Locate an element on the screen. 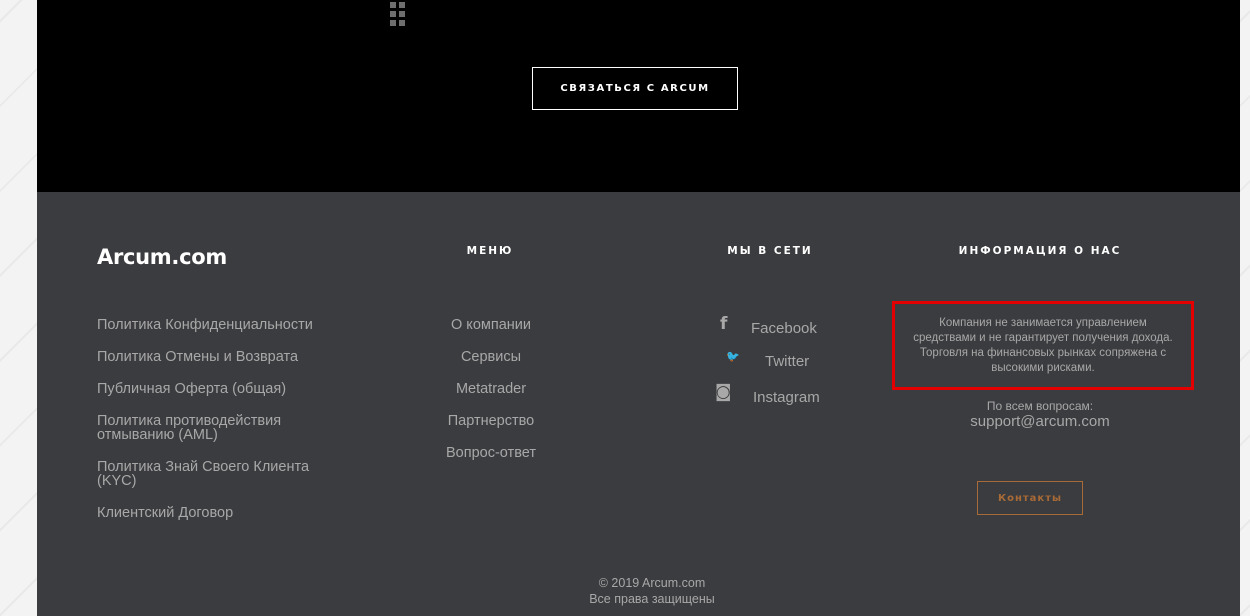  list-item: Публичная Оферта (общая) is located at coordinates (191, 389).